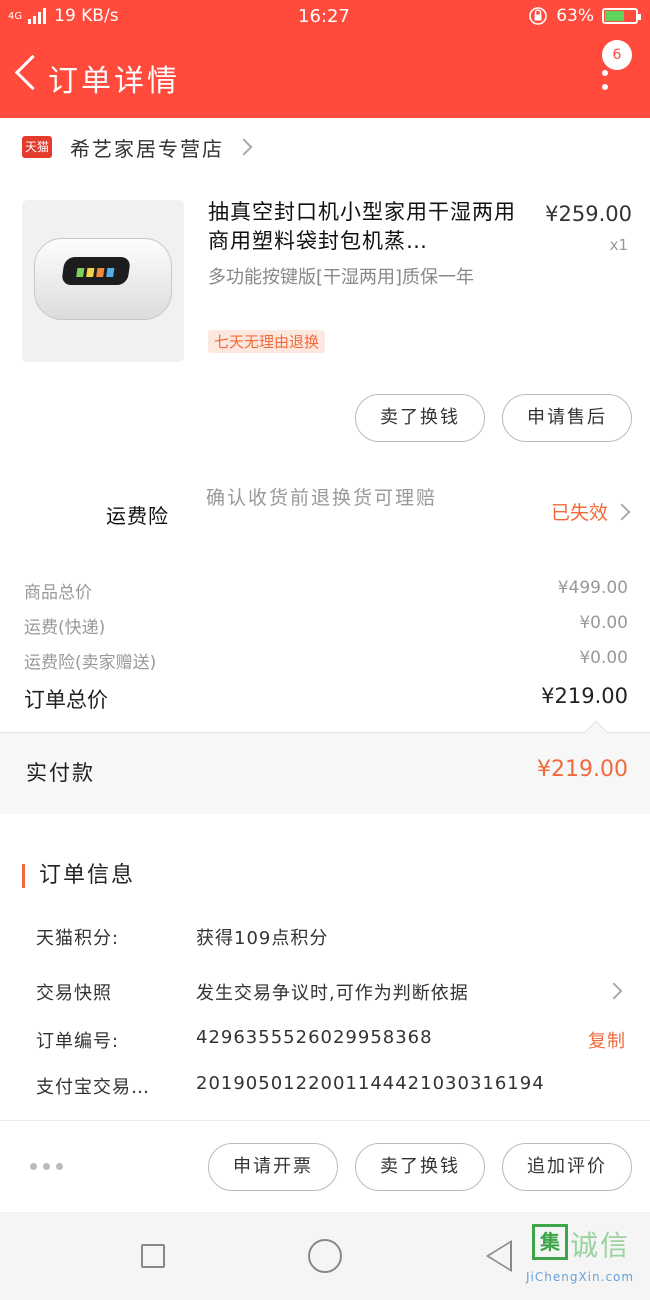  Describe the element at coordinates (567, 1167) in the screenshot. I see `add-review-button: 追加评价` at that location.